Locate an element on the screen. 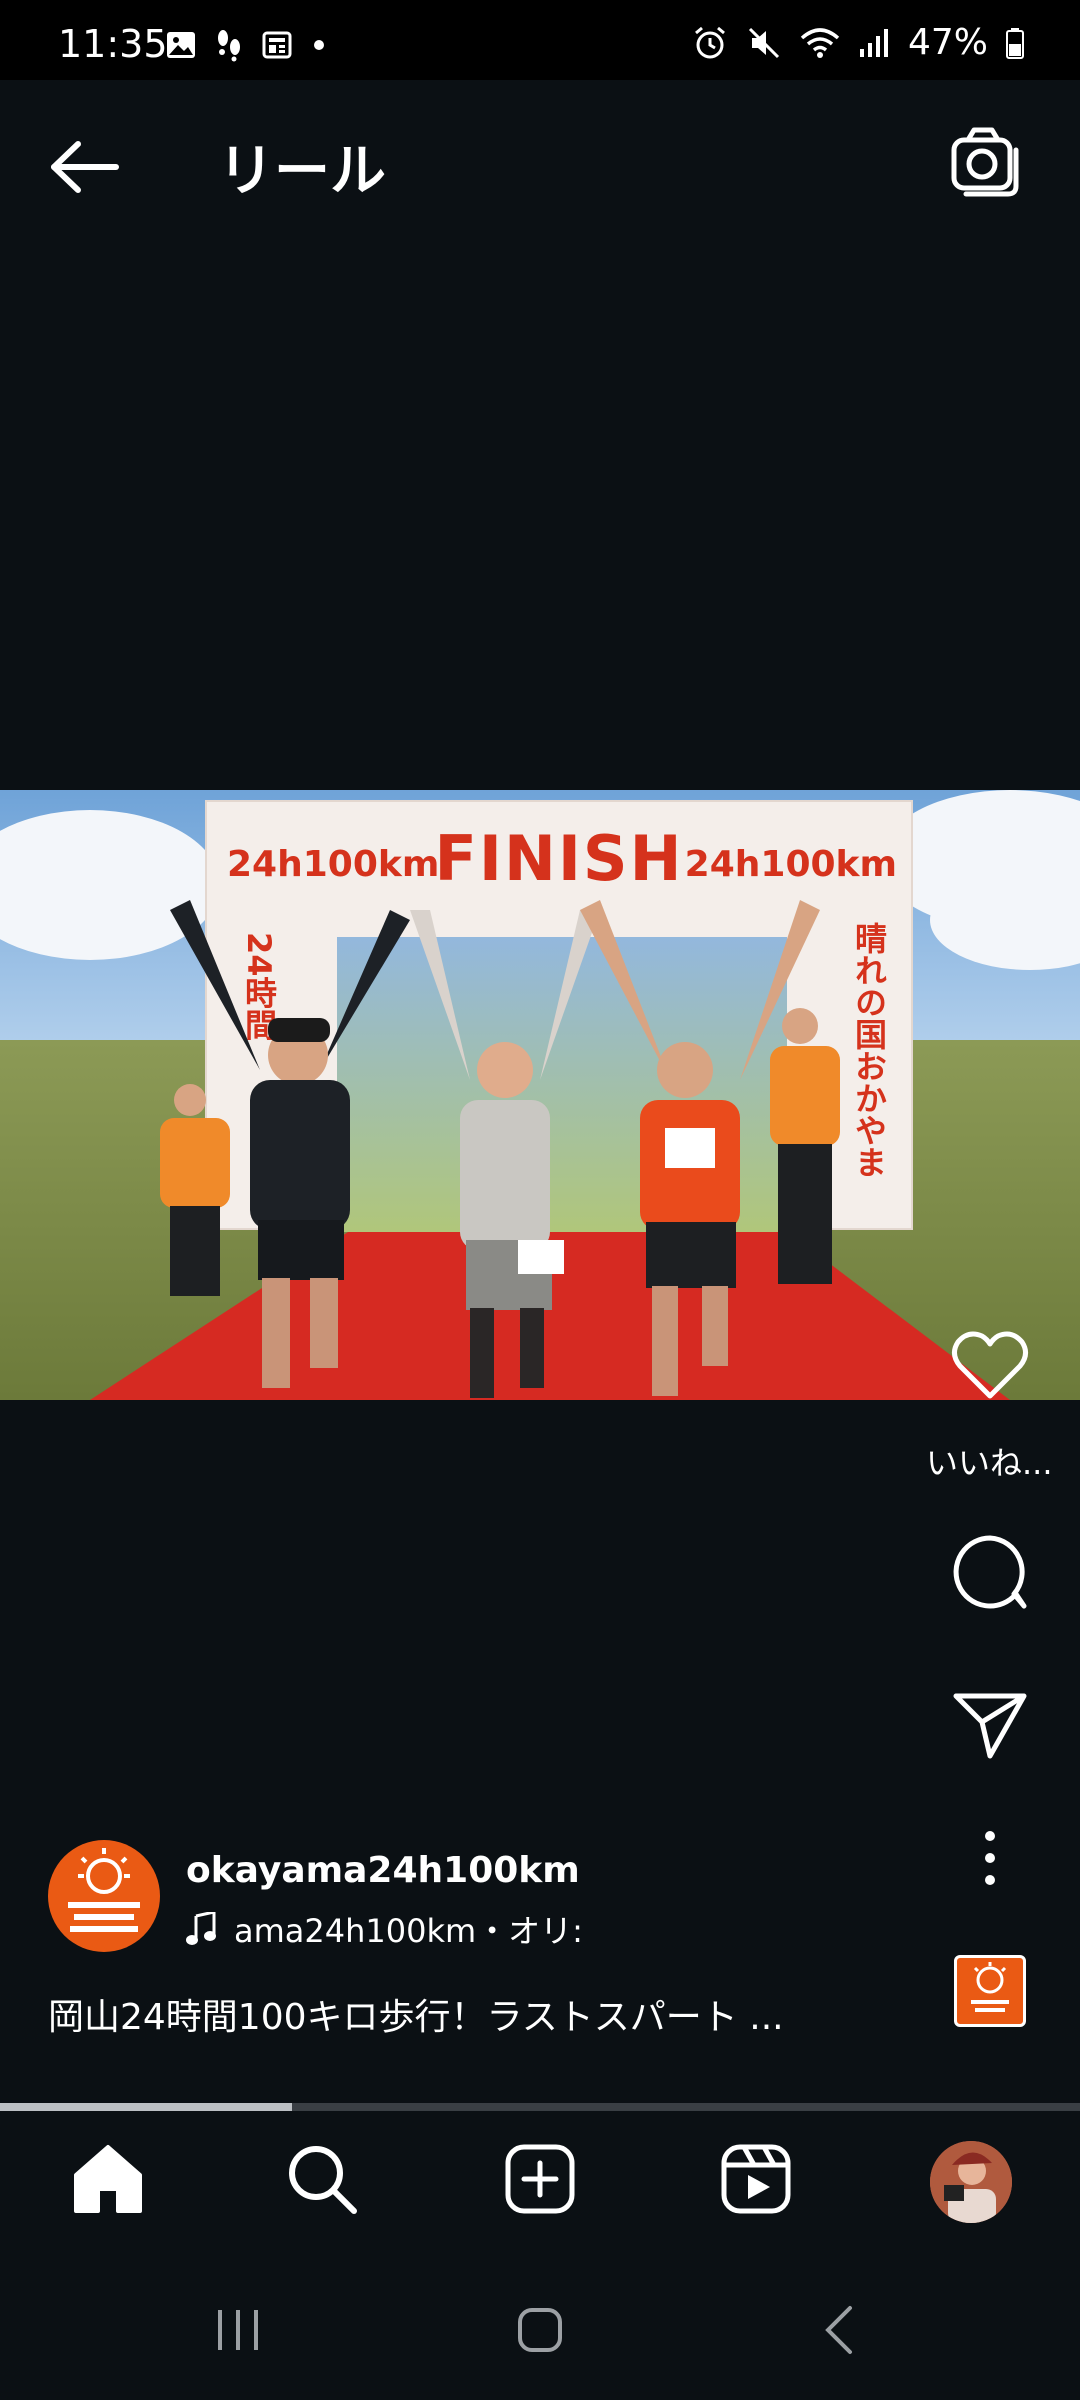 This screenshot has height=2400, width=1080. arch-logo-left: 24h100km is located at coordinates (333, 864).